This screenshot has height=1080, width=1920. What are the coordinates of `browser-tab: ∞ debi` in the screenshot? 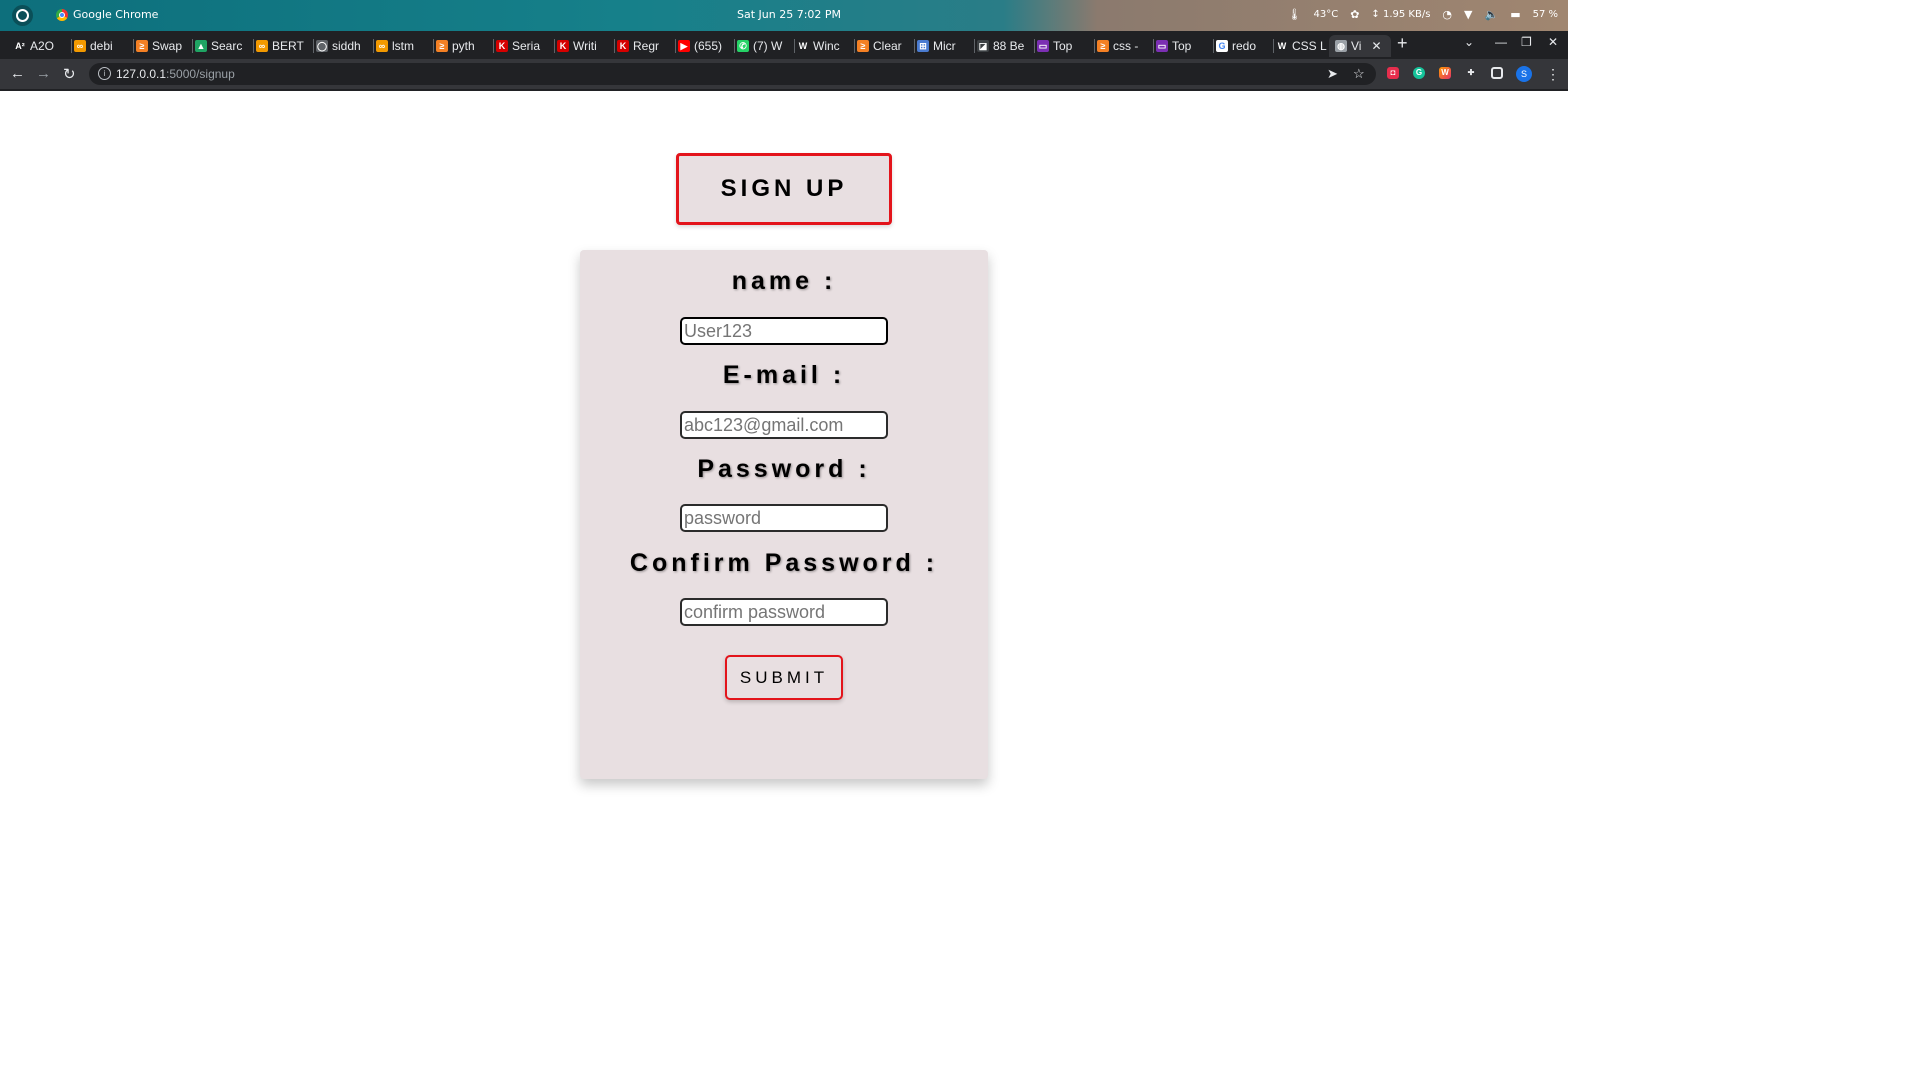 It's located at (101, 46).